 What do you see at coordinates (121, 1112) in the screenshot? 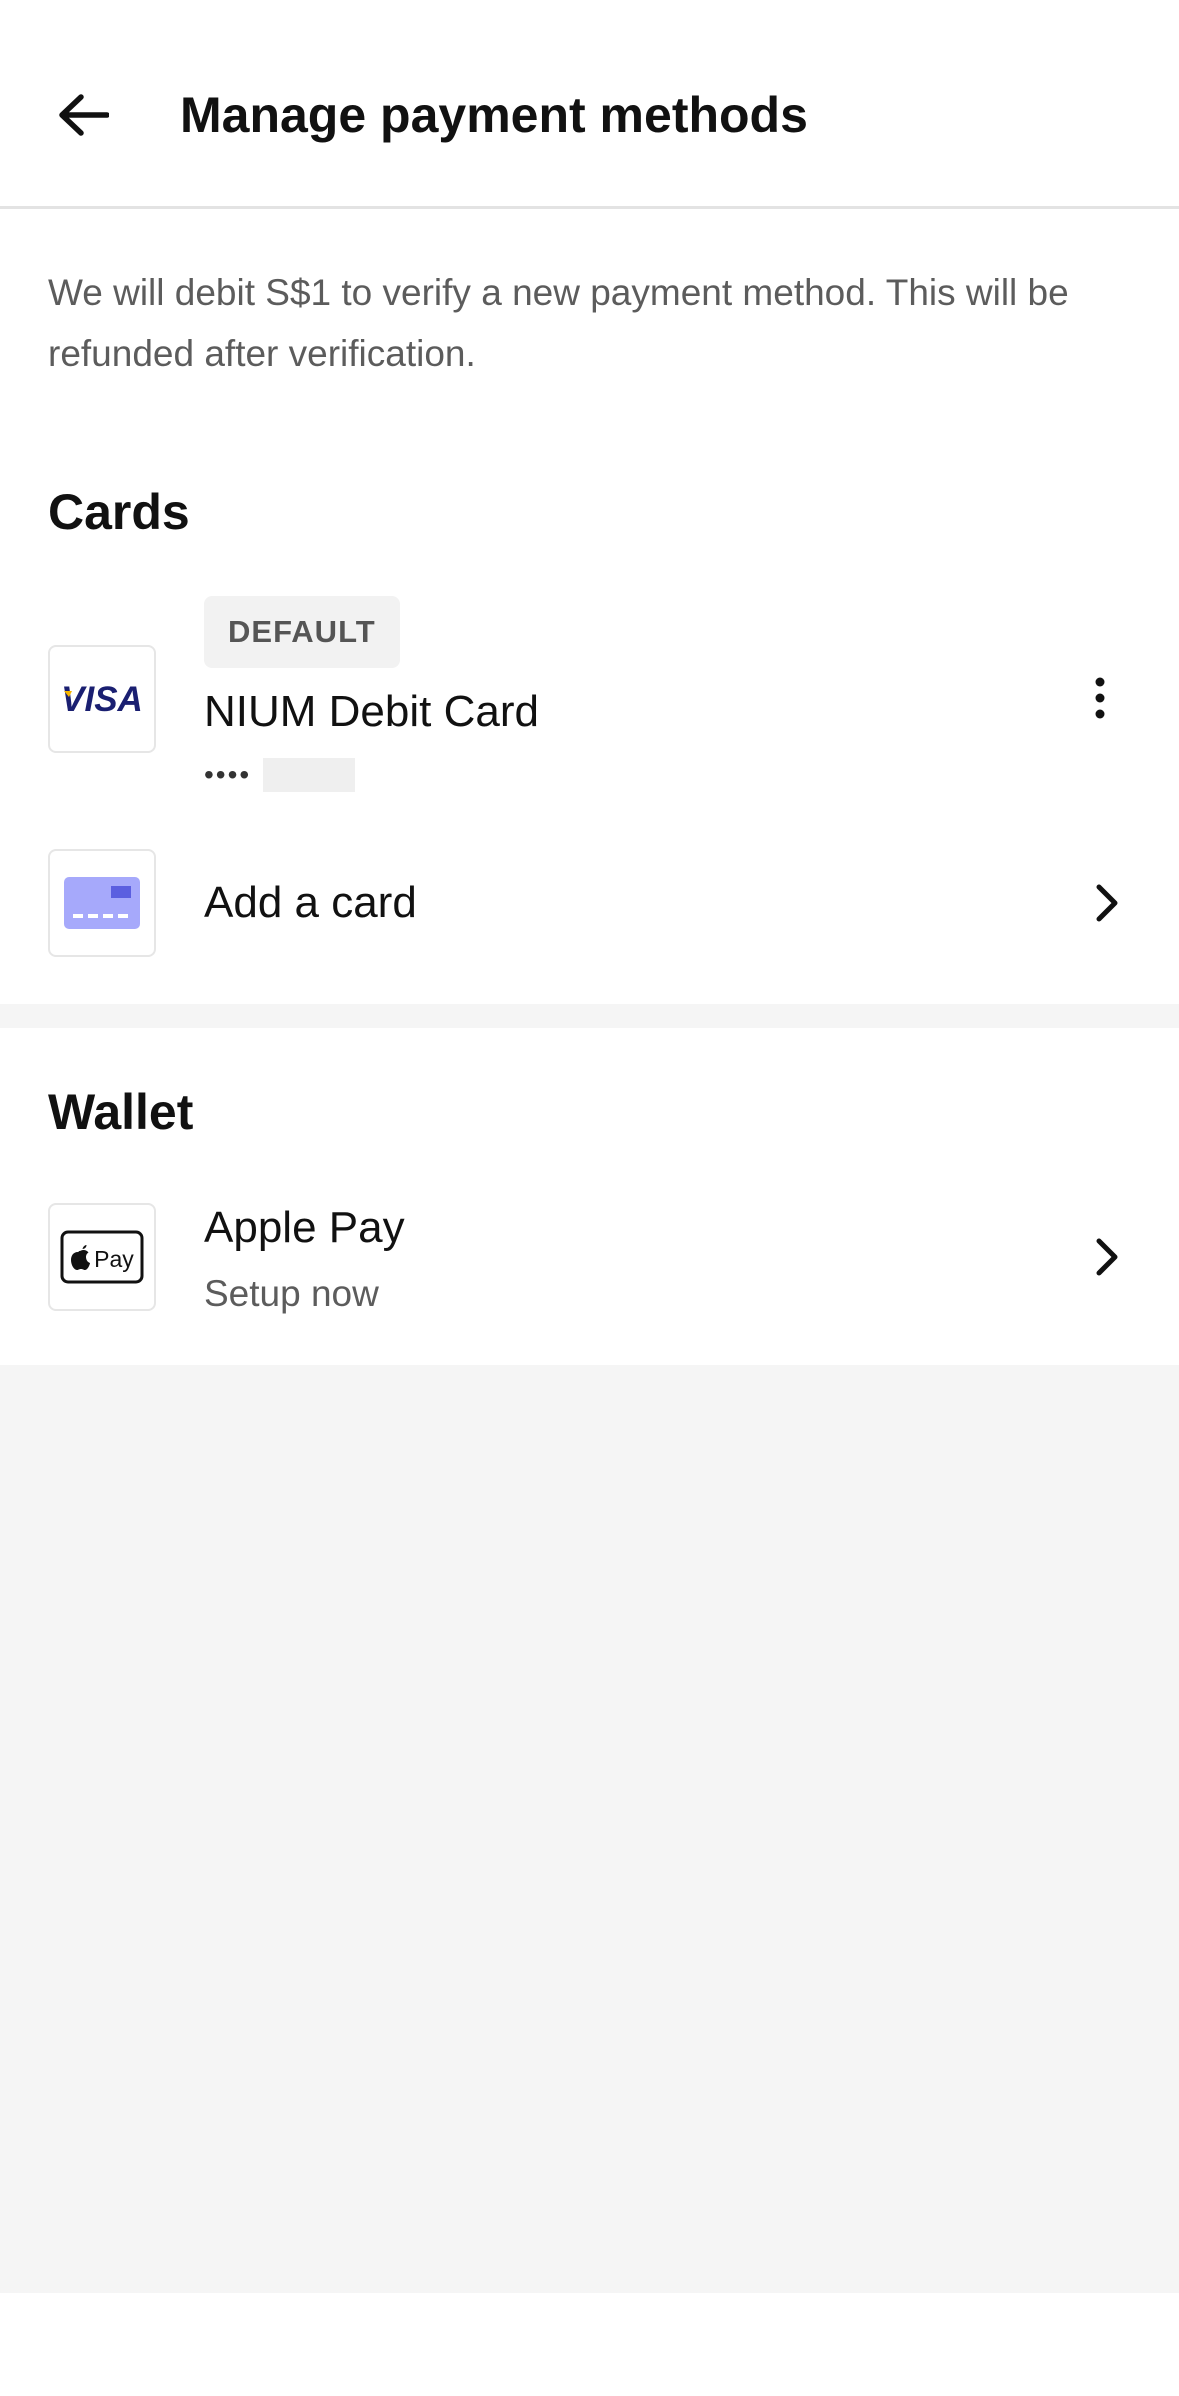
I see `wallet-section-title: Wallet` at bounding box center [121, 1112].